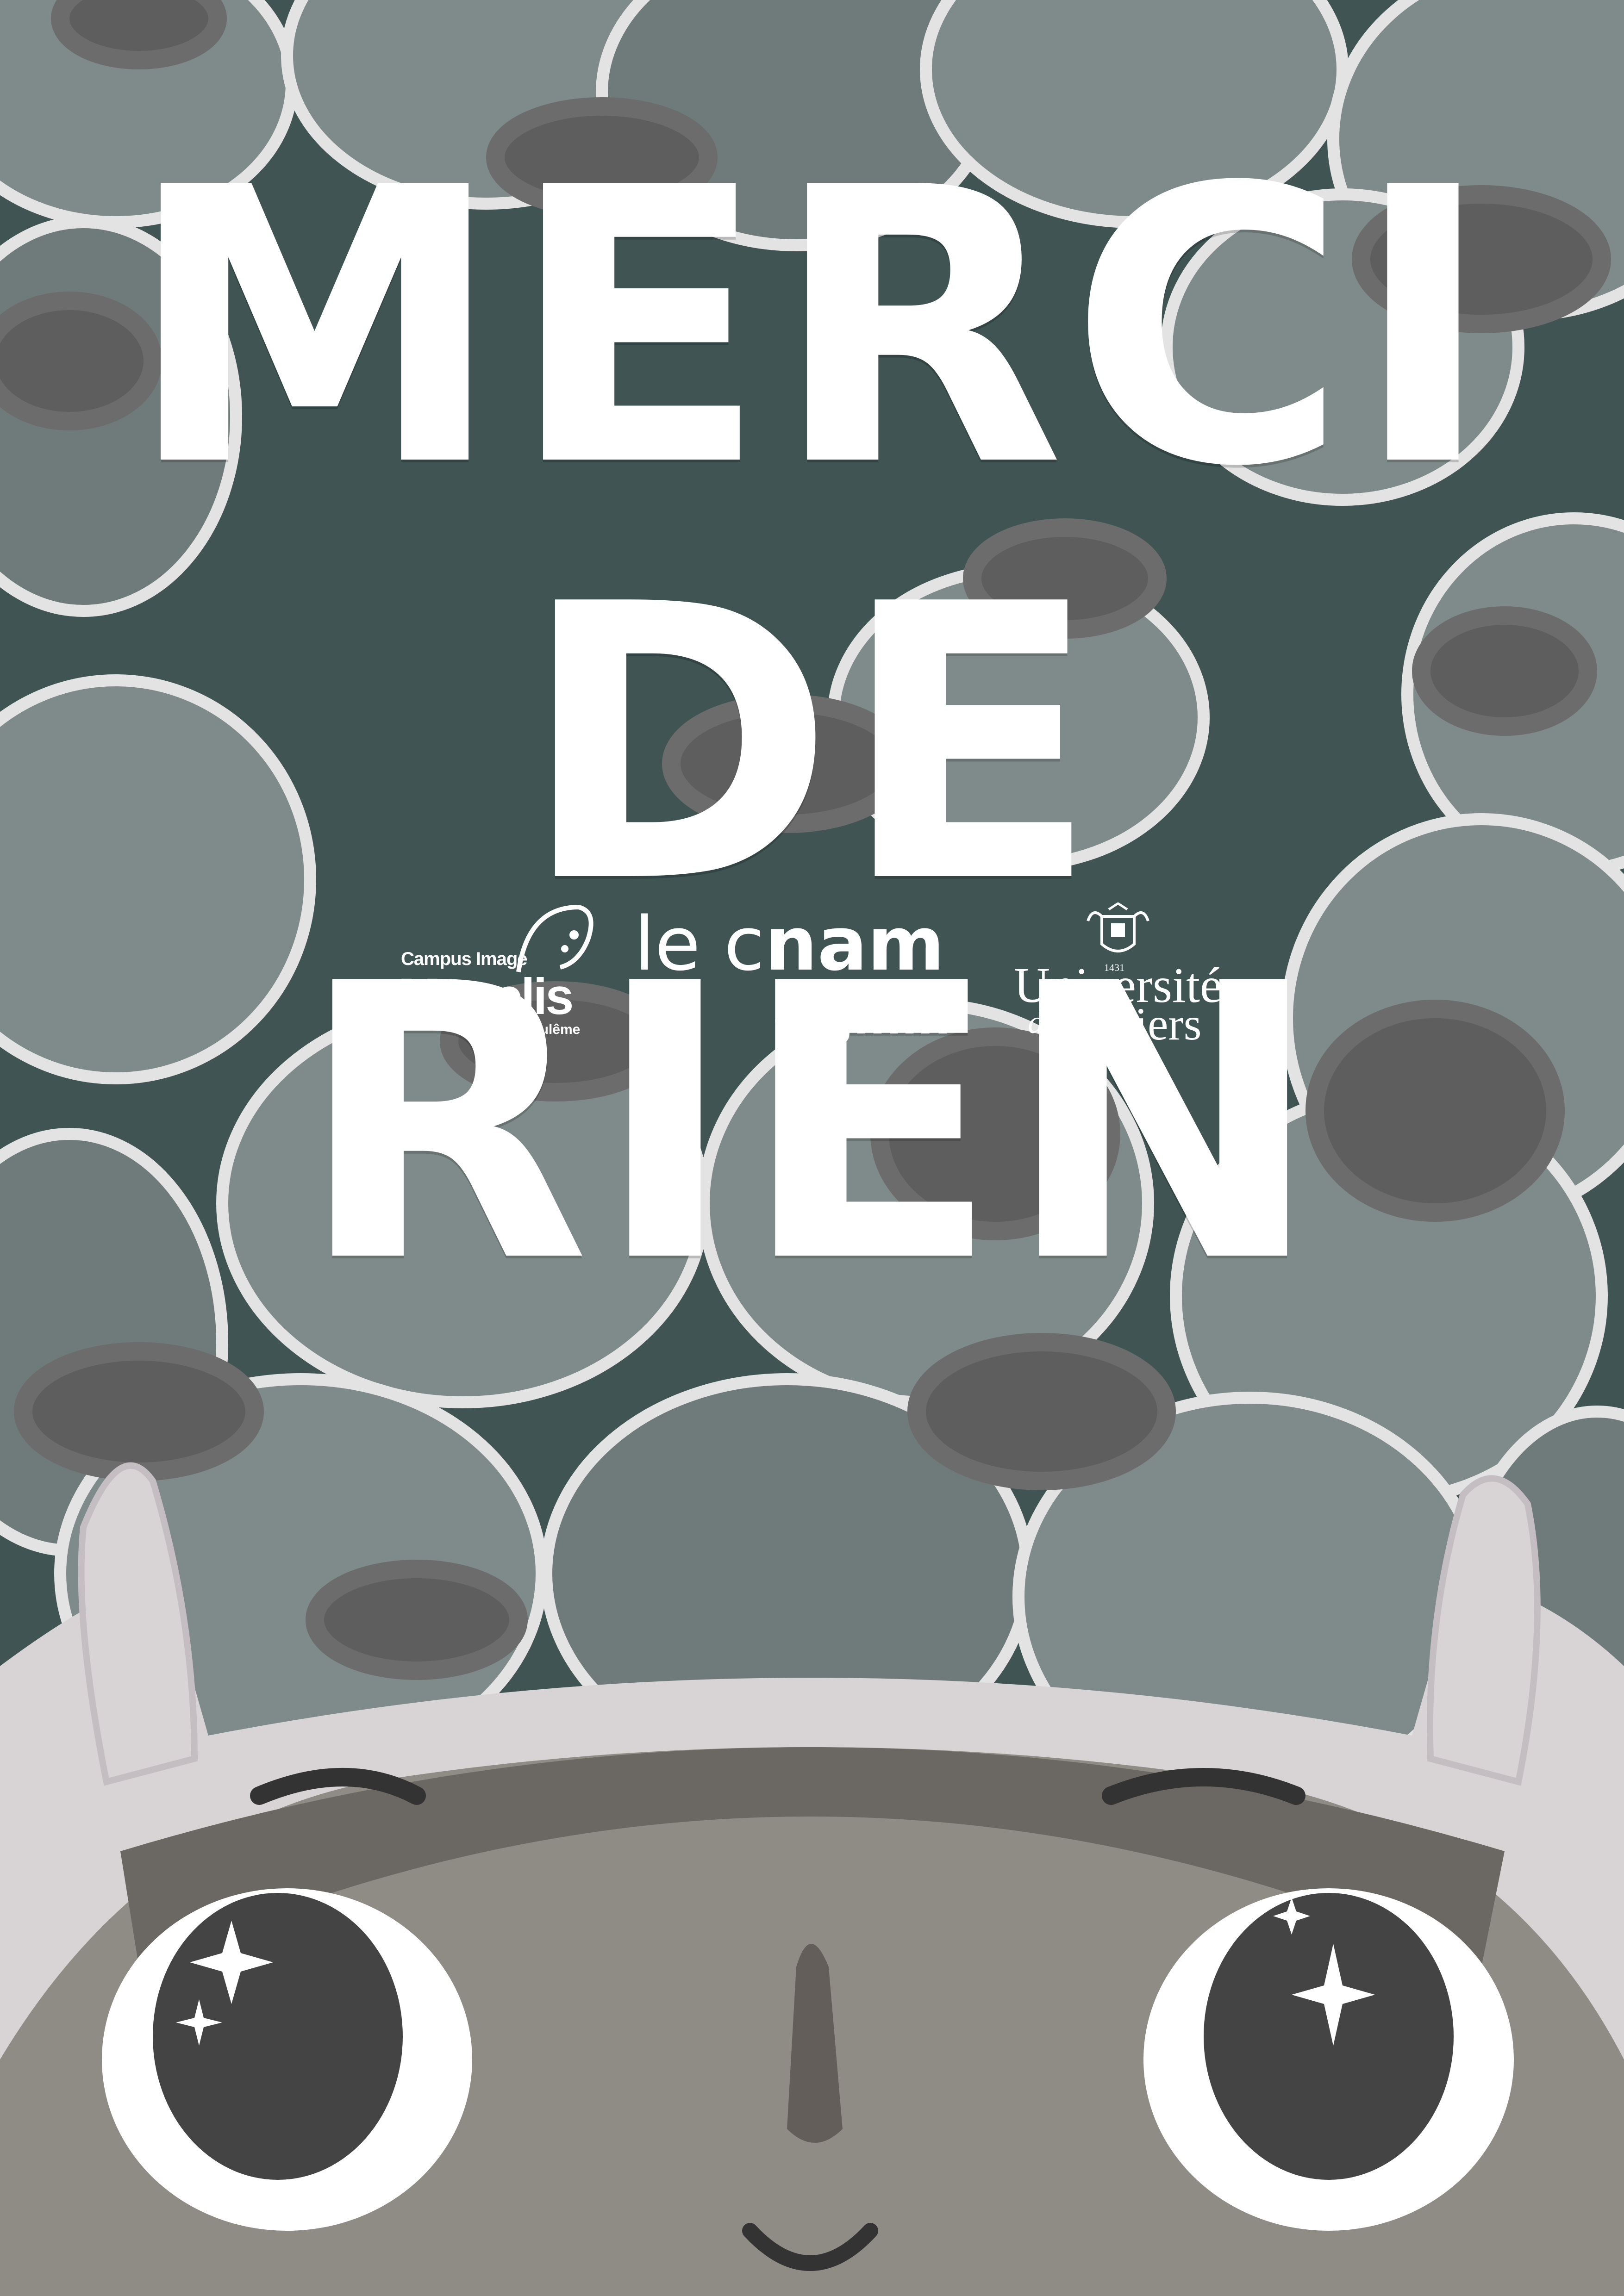  Describe the element at coordinates (699, 944) in the screenshot. I see `cnam-light: le c` at that location.